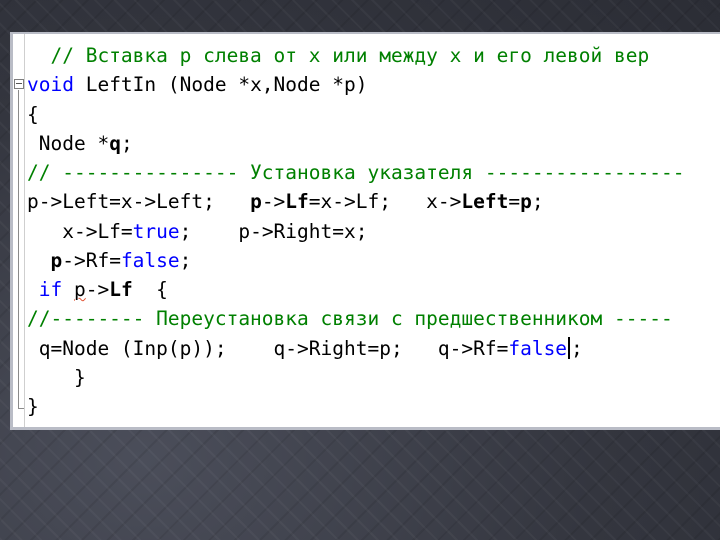  I want to click on text-caret, so click(569, 348).